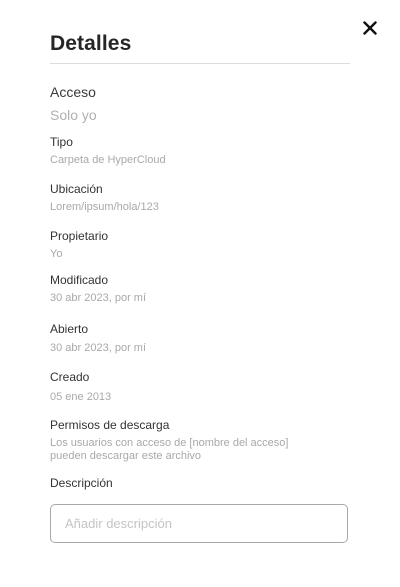 The image size is (400, 587). What do you see at coordinates (110, 425) in the screenshot?
I see `download-permissions-label: Permisos de descarga` at bounding box center [110, 425].